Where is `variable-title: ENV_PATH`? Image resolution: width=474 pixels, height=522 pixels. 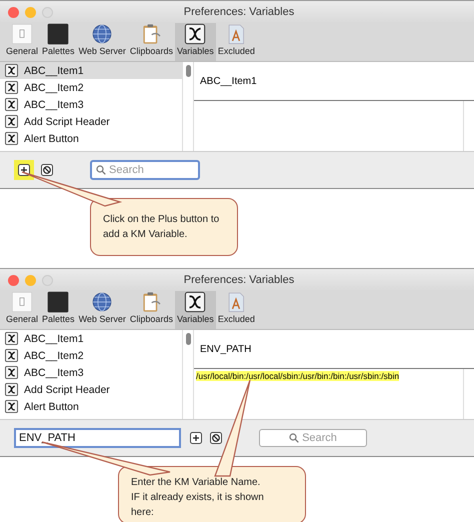 variable-title: ENV_PATH is located at coordinates (334, 349).